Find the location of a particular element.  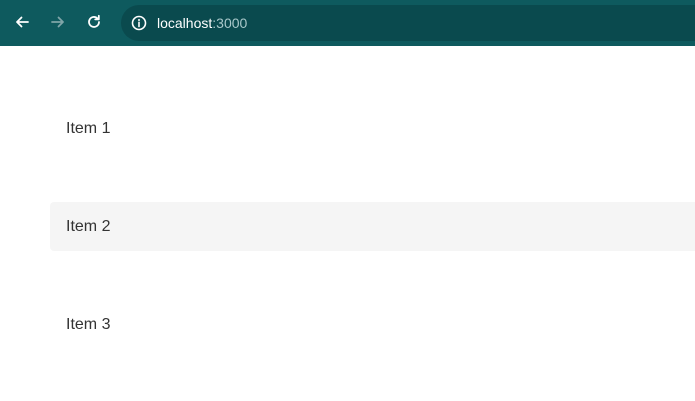

list-item-label: Item 3 is located at coordinates (88, 324).